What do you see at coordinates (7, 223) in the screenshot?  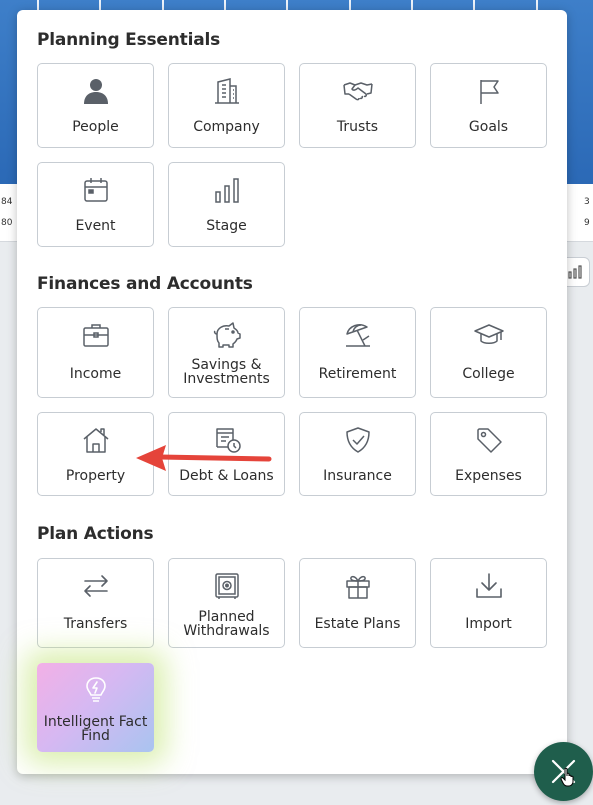 I see `bg-number: 80` at bounding box center [7, 223].